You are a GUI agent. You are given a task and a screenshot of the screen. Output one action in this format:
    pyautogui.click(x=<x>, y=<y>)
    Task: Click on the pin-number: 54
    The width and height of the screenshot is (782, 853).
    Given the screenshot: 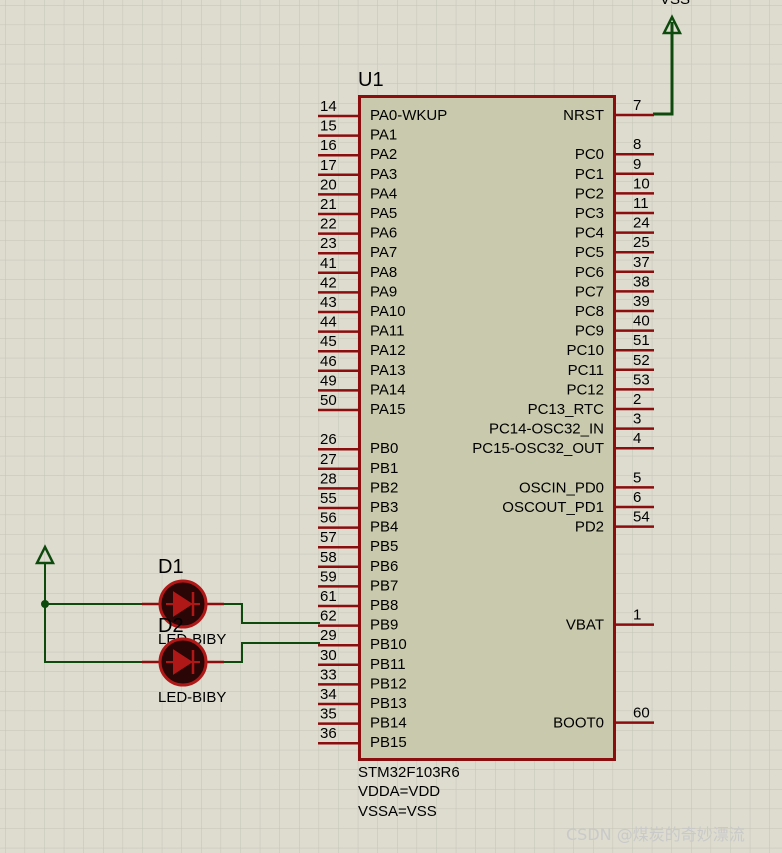 What is the action you would take?
    pyautogui.click(x=641, y=517)
    